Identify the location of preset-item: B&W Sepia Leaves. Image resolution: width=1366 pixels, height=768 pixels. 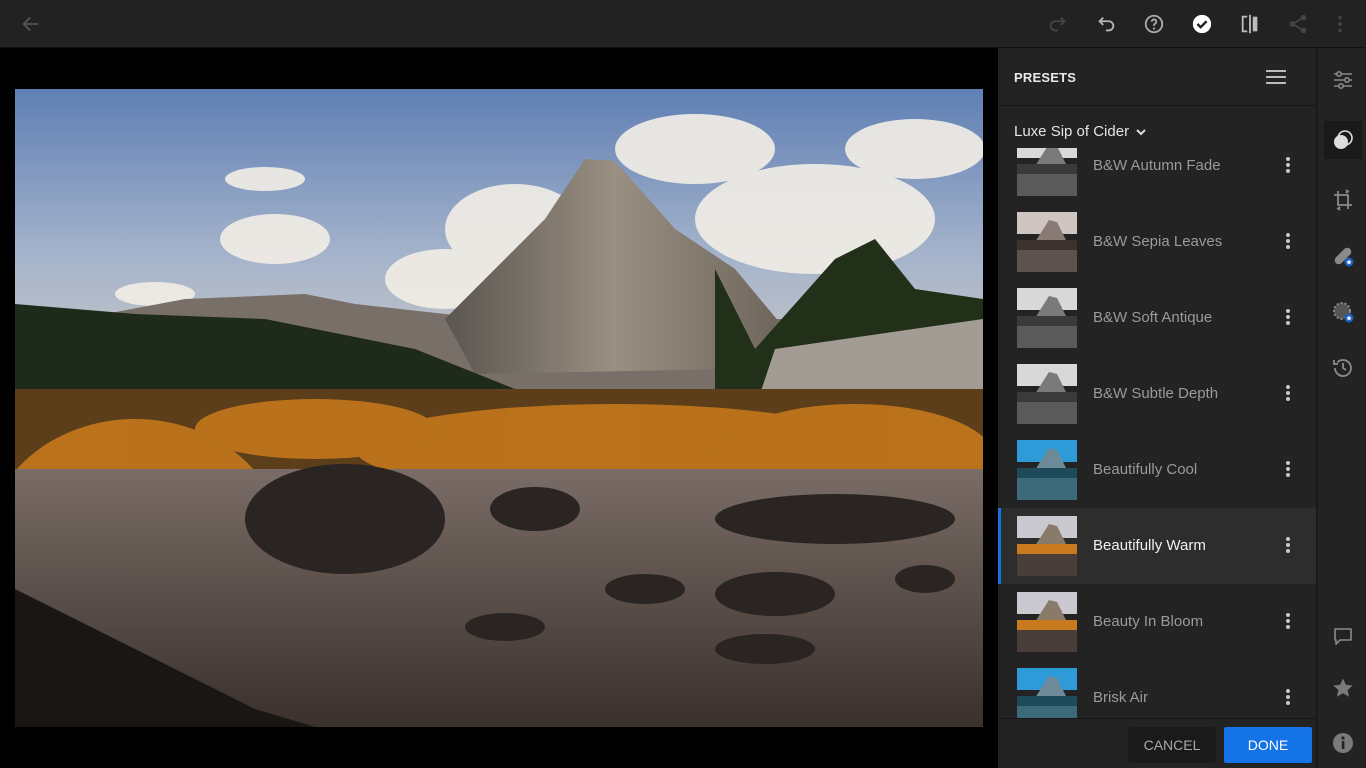
(1157, 242).